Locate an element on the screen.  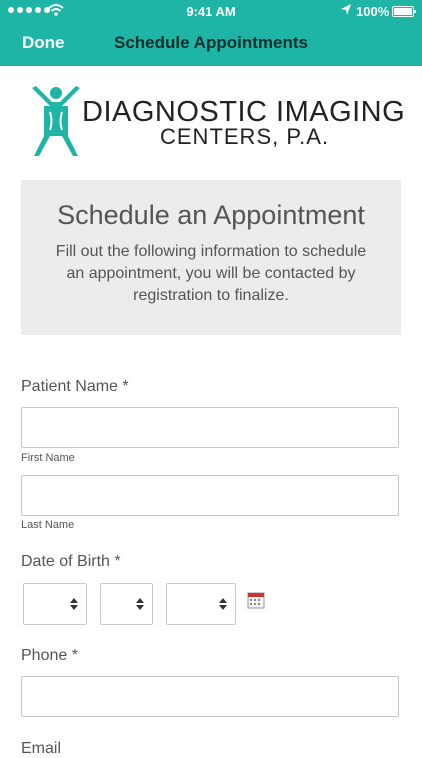
diagnostic-imaging-logo: DIAGNOSTIC IMAGING CENTERS, P.A. is located at coordinates (217, 121).